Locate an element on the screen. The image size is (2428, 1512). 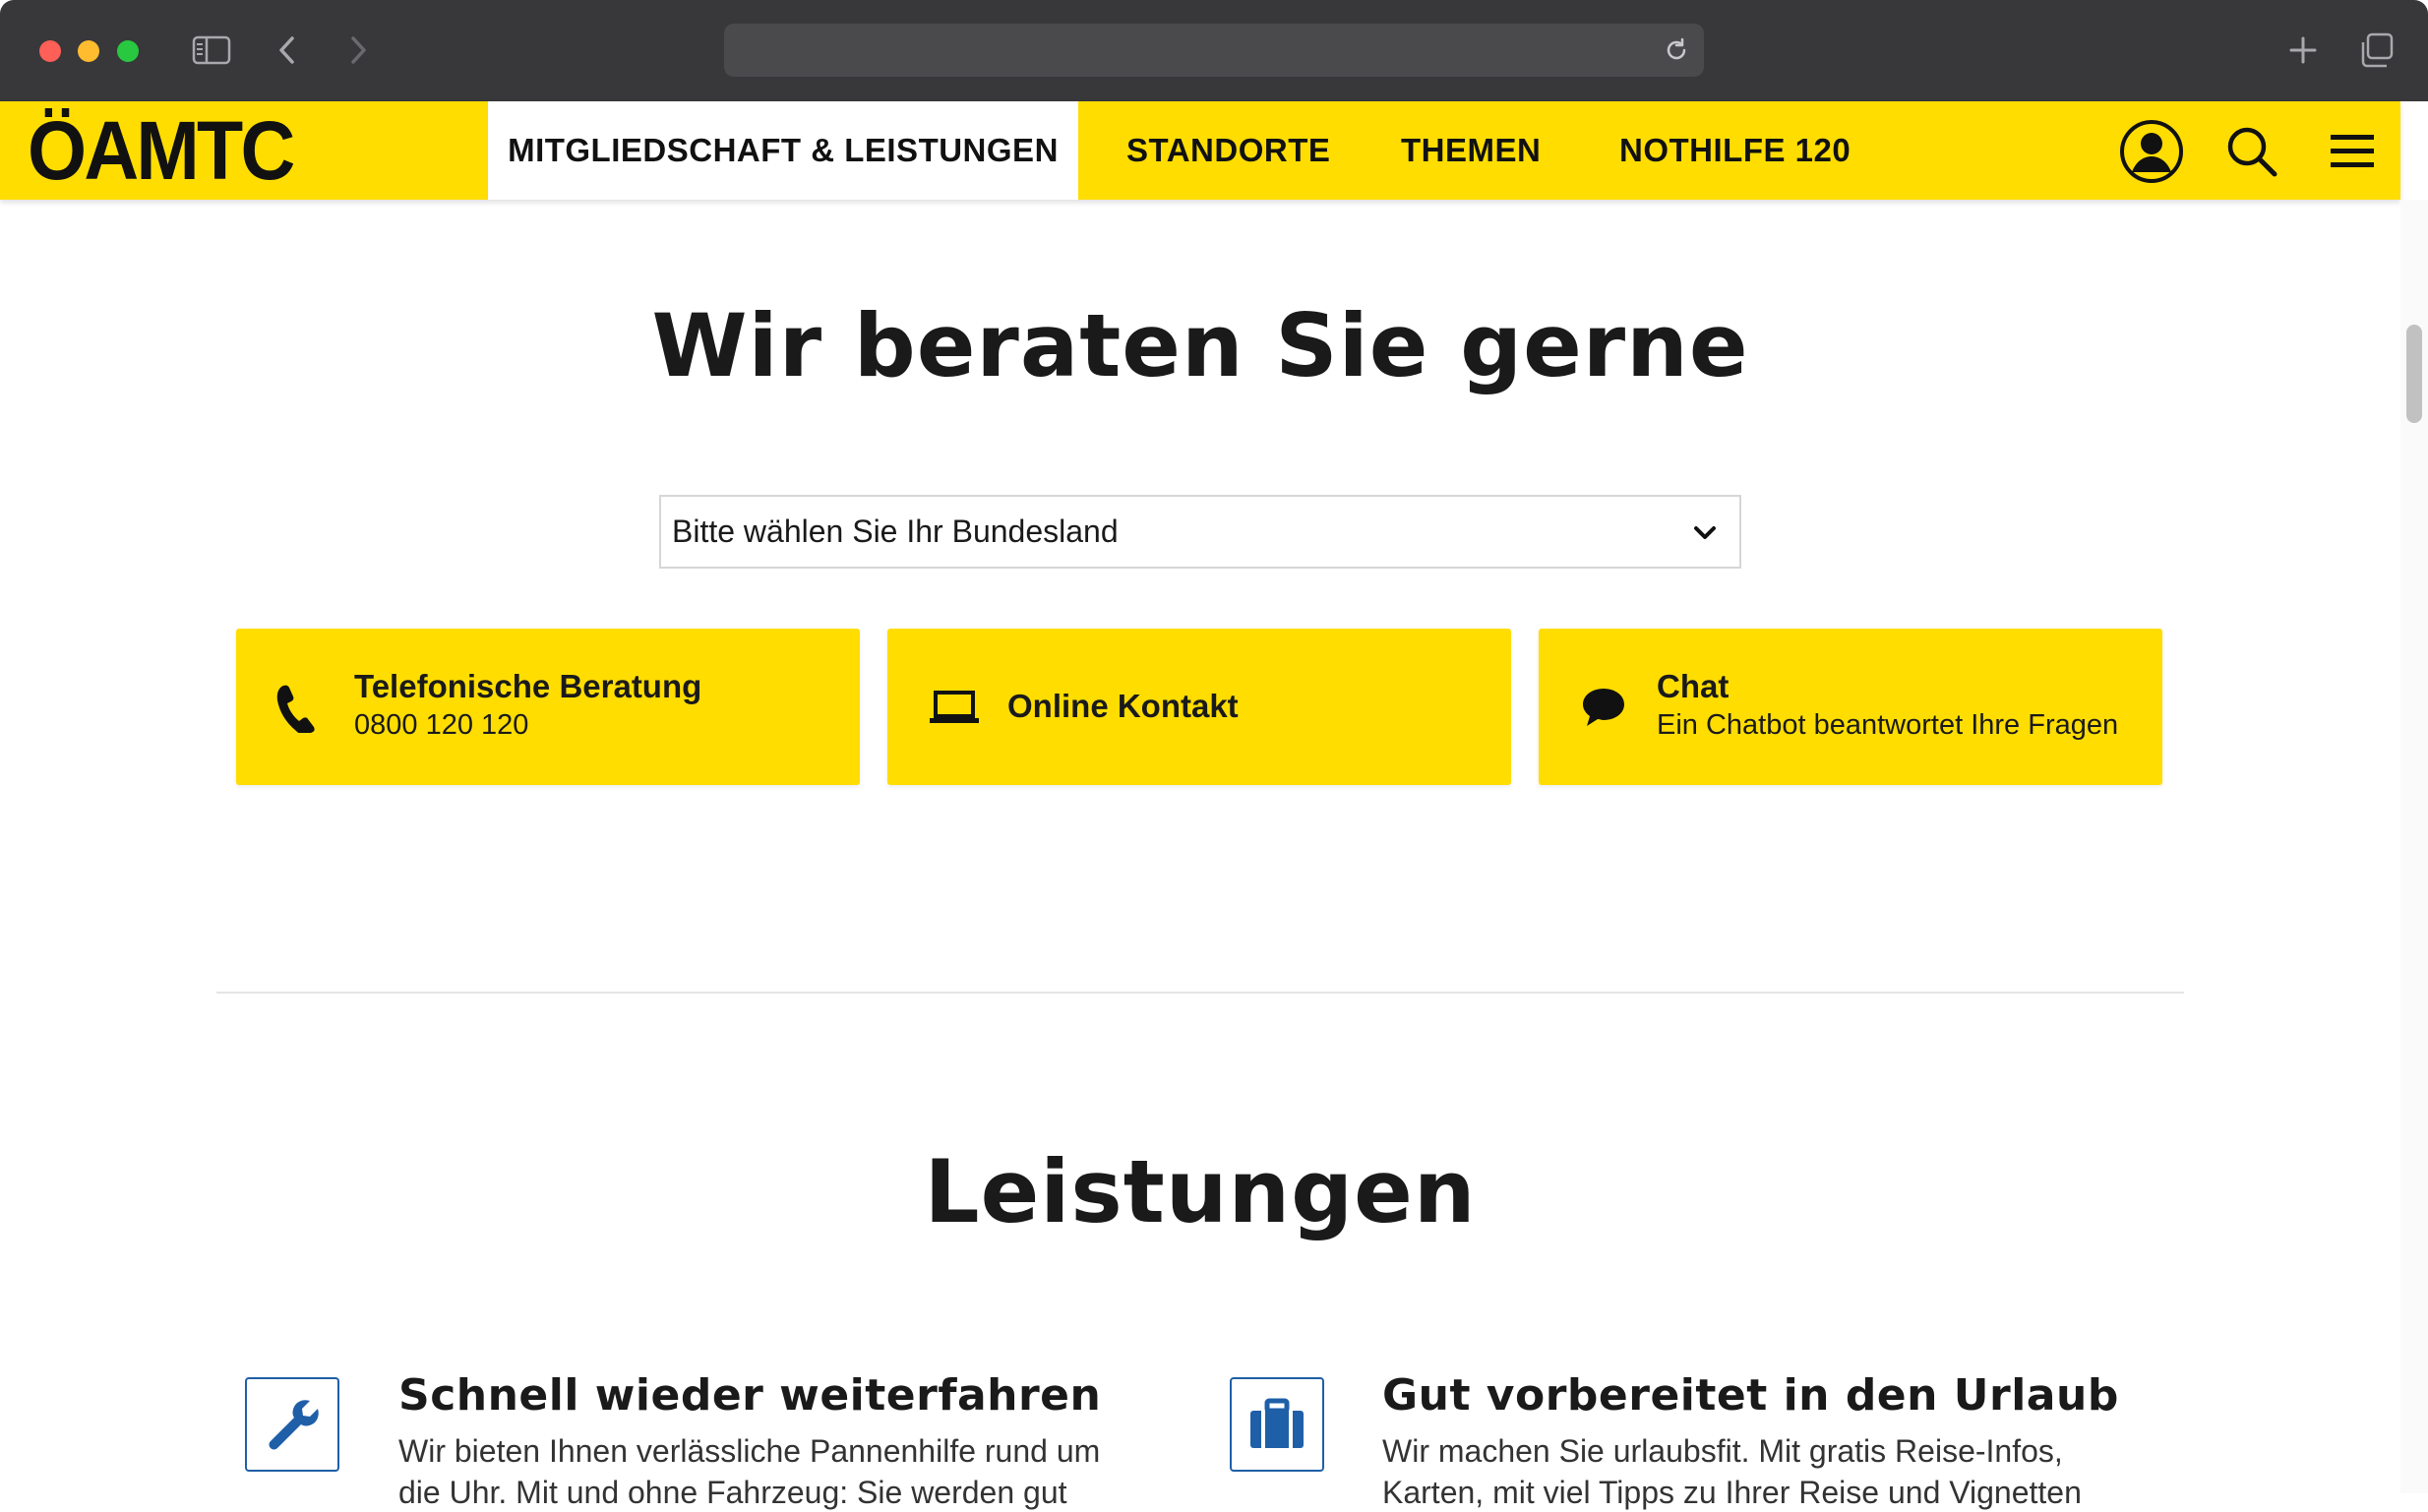
bundesland-select-value: Bitte wählen Sie Ihr Bundesland is located at coordinates (895, 531).